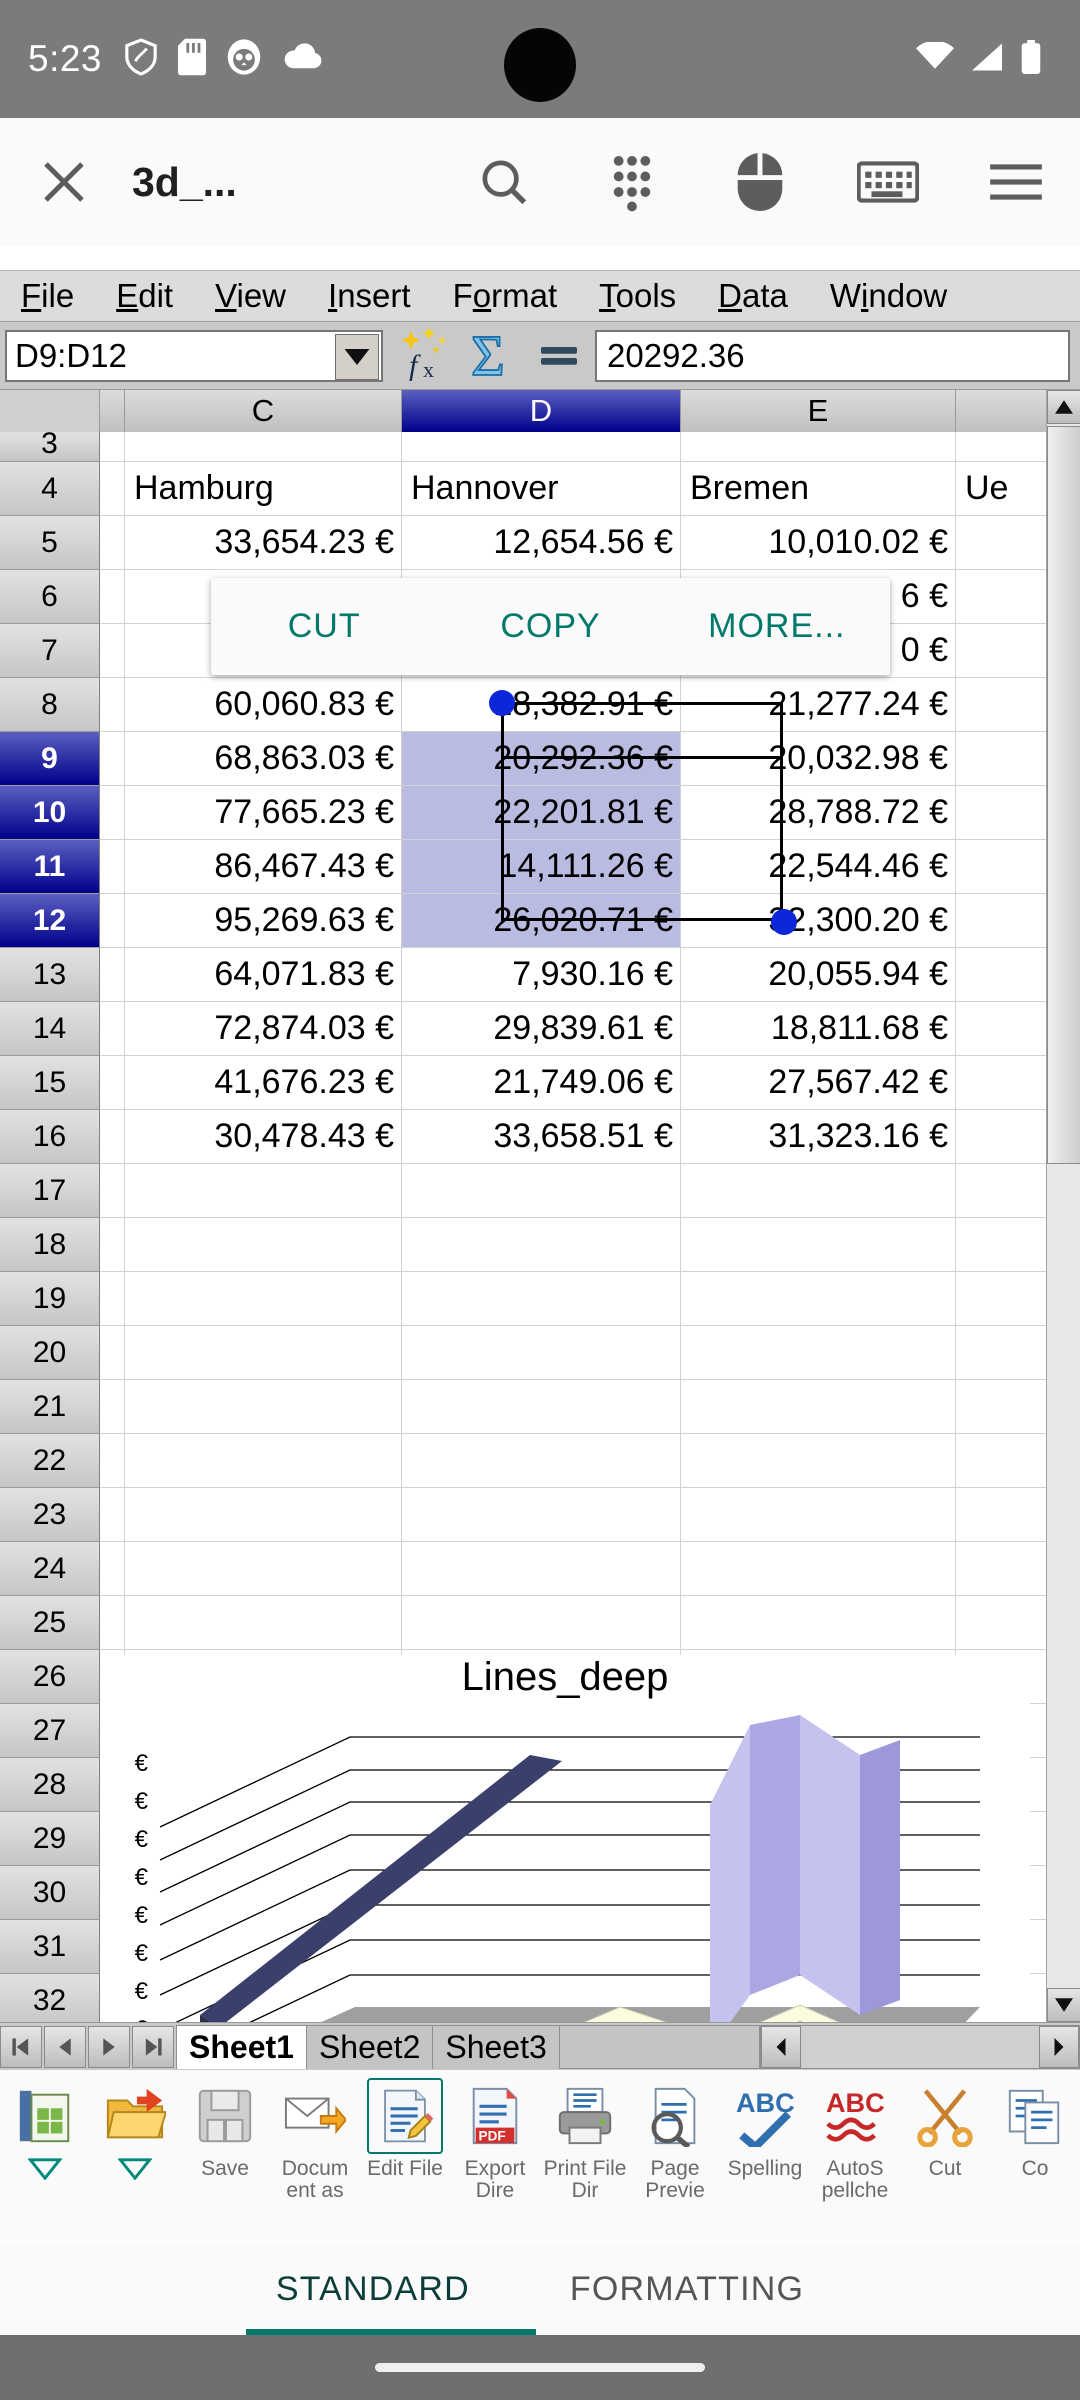 The width and height of the screenshot is (1080, 2400). Describe the element at coordinates (112, 975) in the screenshot. I see `cell-B13` at that location.